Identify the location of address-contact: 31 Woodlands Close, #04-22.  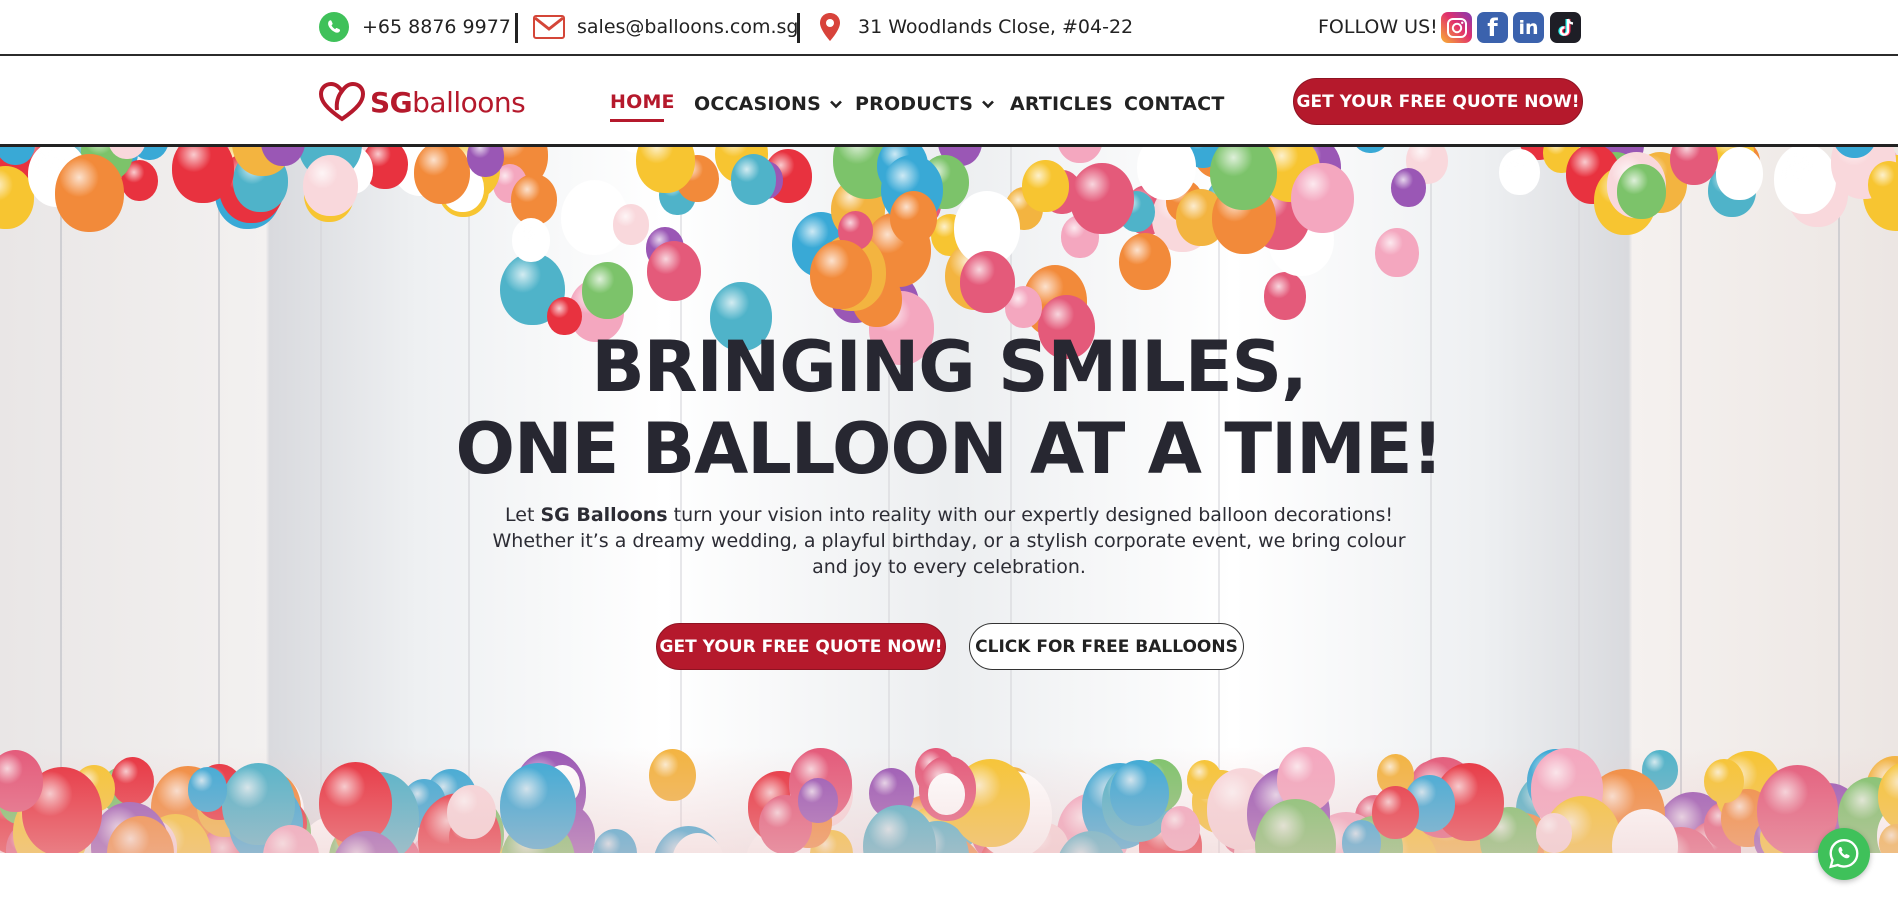
(973, 27).